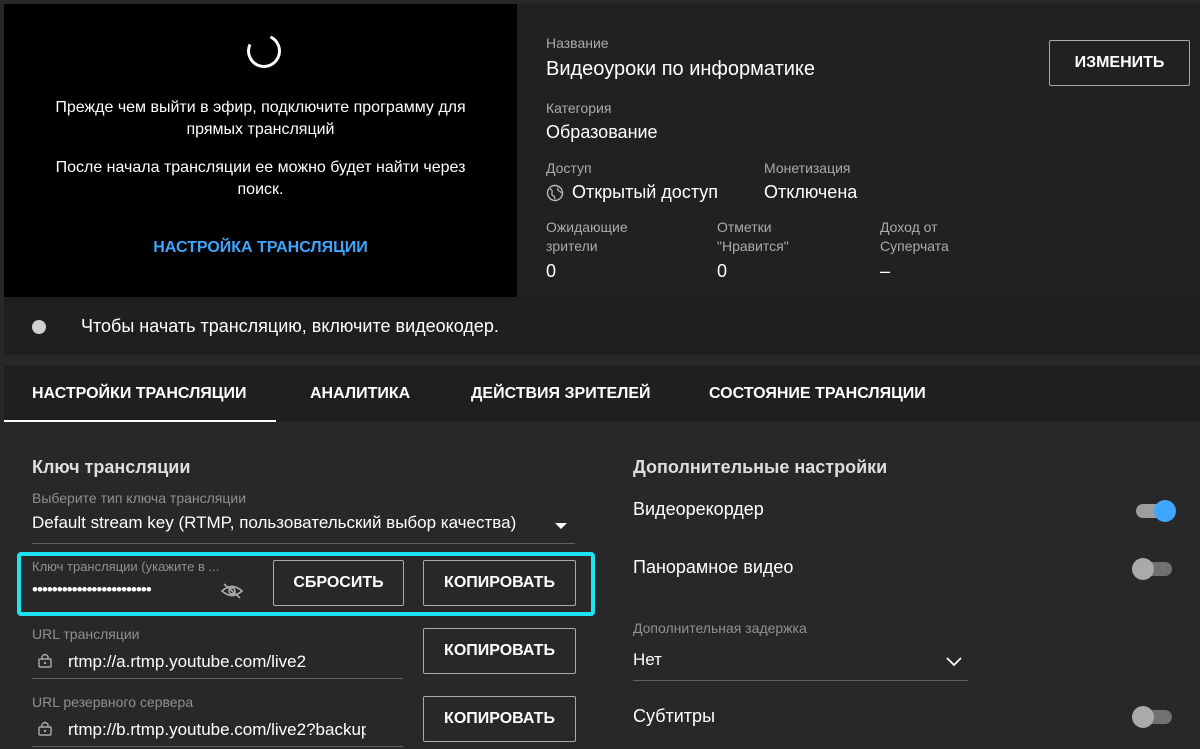 The image size is (1200, 749). What do you see at coordinates (1119, 63) in the screenshot?
I see `edit-button: ИЗМЕНИТЬ` at bounding box center [1119, 63].